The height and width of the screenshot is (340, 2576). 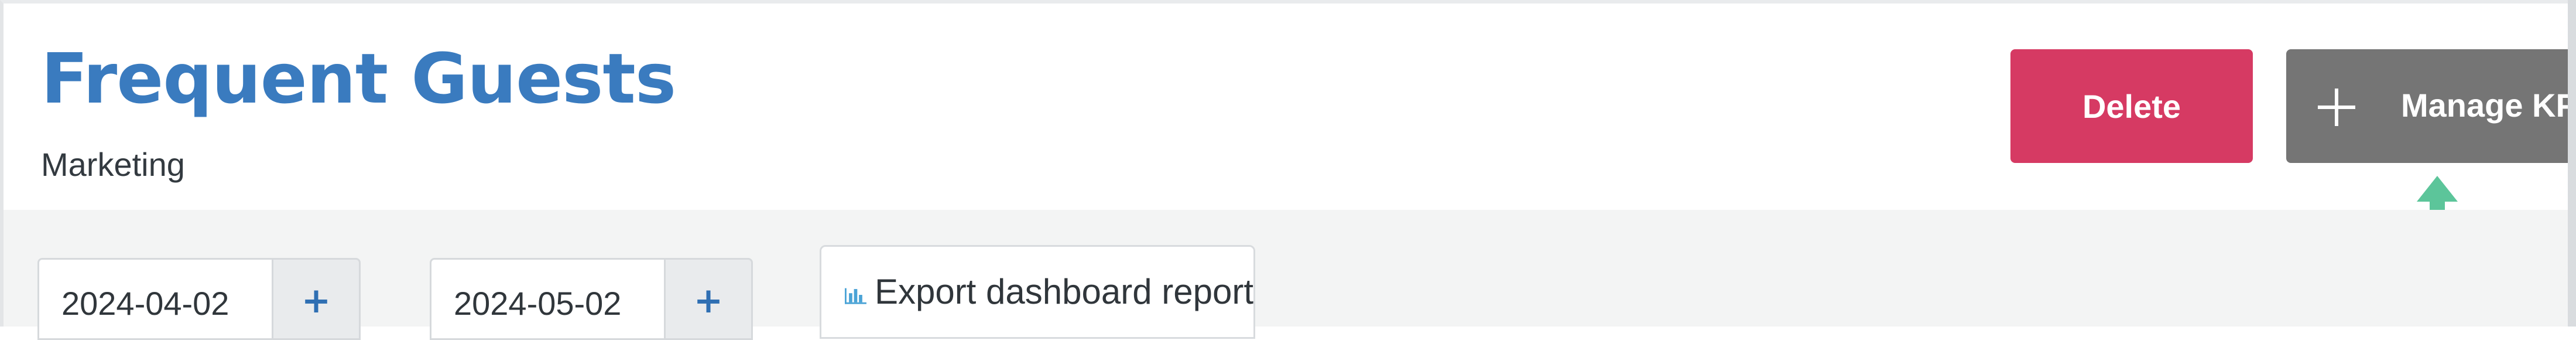 I want to click on export-dashboard-button: Export dashboard report, so click(x=1037, y=292).